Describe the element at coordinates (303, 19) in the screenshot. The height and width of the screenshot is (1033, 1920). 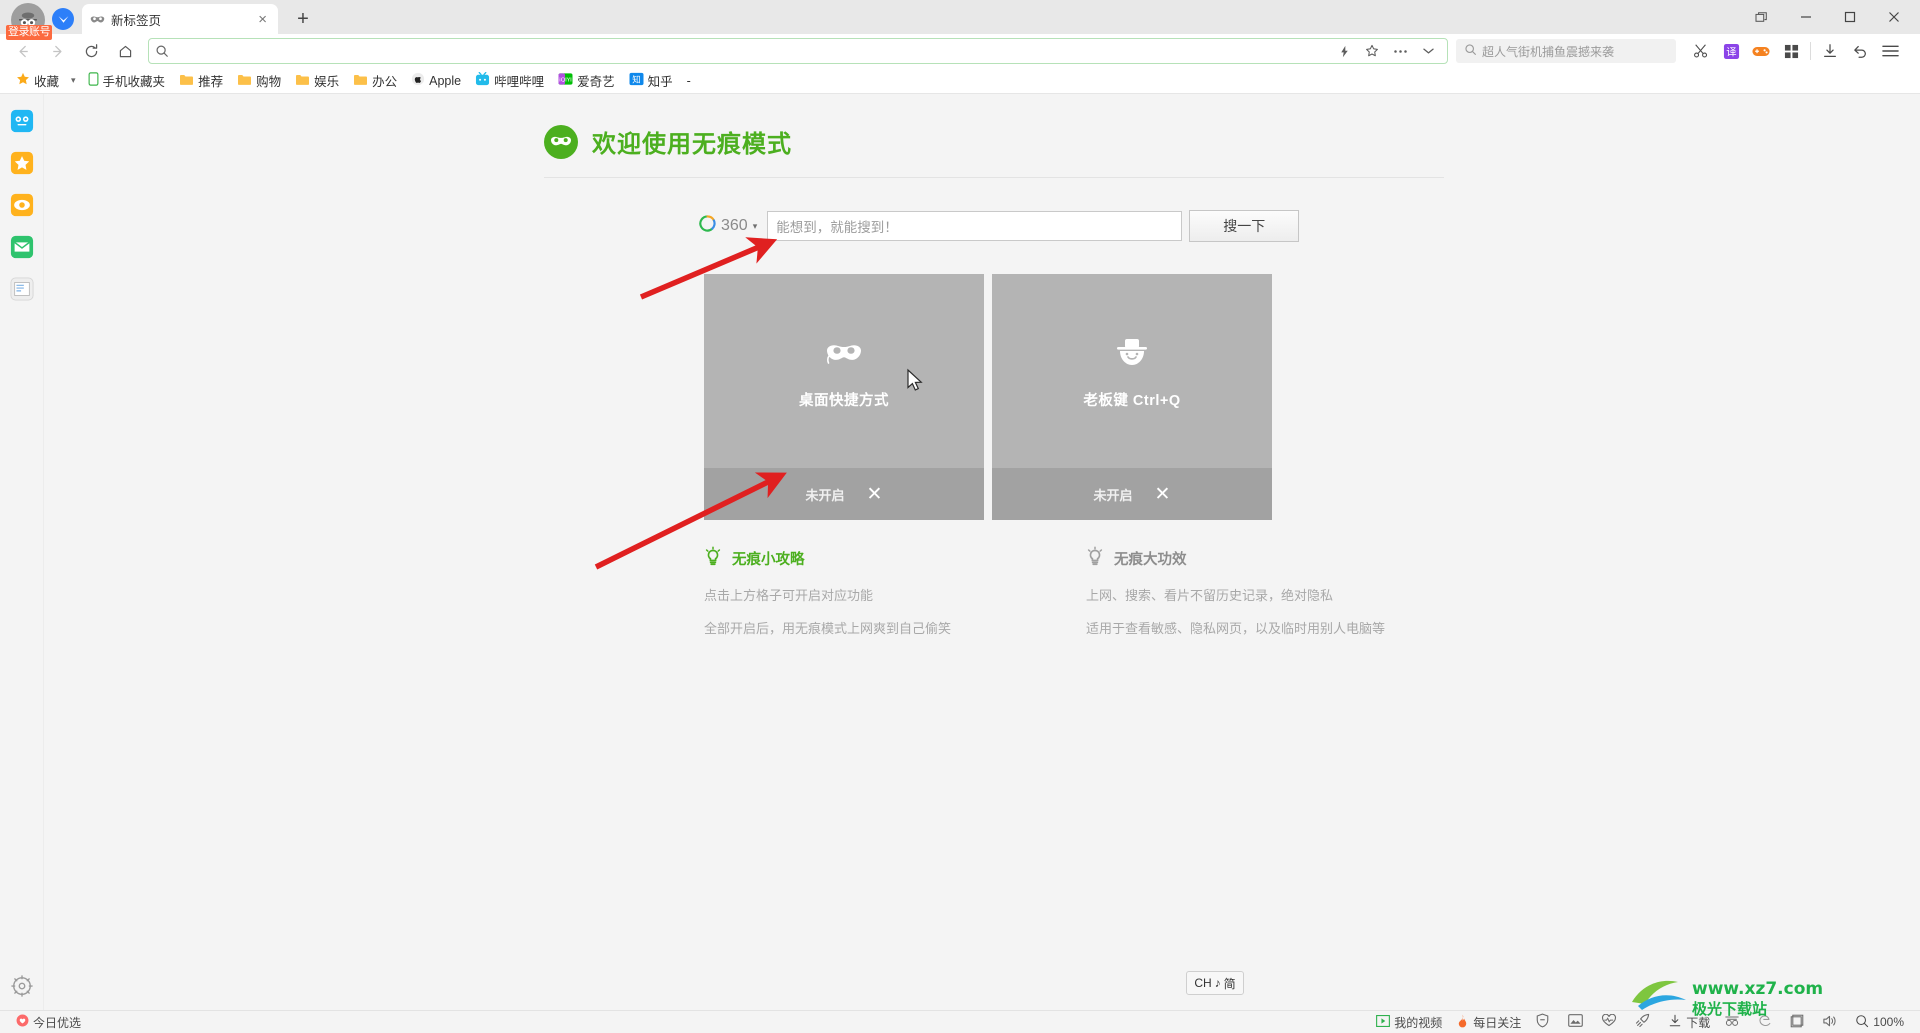
I see `new-tab-button: +` at that location.